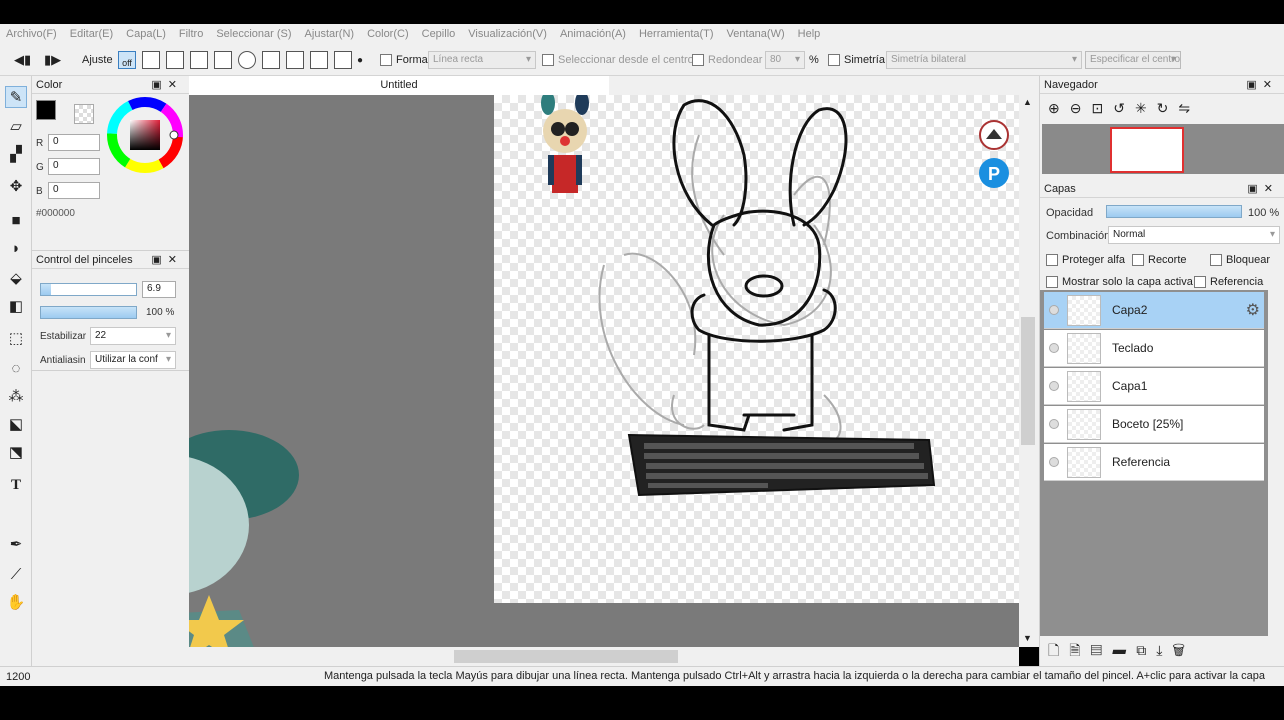 This screenshot has height=720, width=1284. Describe the element at coordinates (1253, 310) in the screenshot. I see `layer-settings-icon: ⚙` at that location.